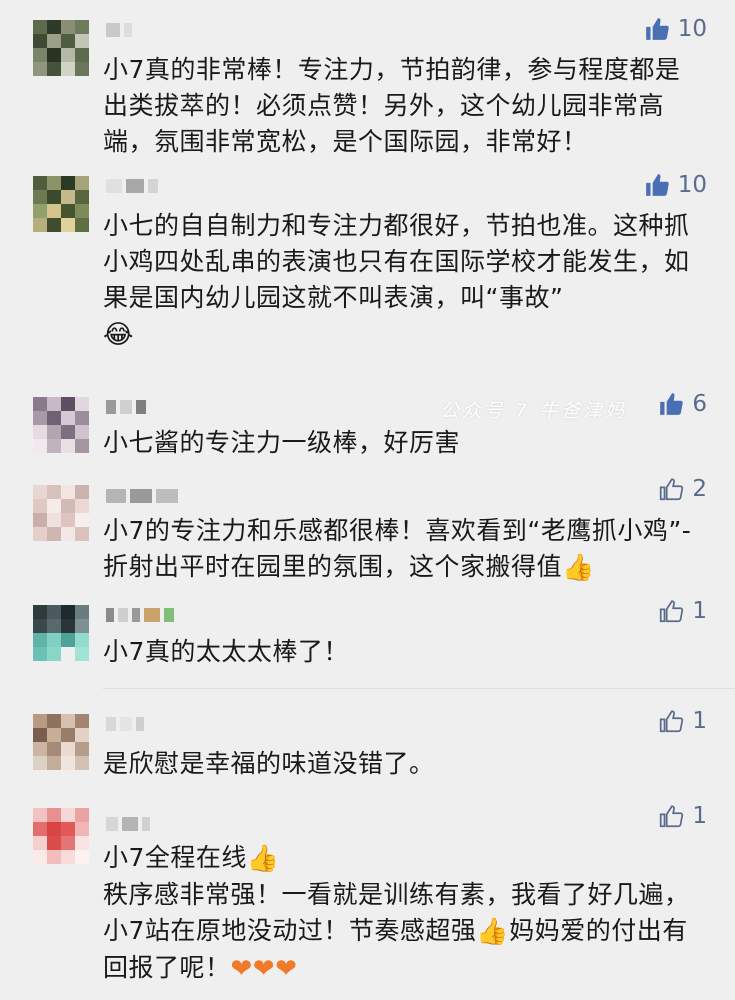  What do you see at coordinates (699, 404) in the screenshot?
I see `like-count: 6` at bounding box center [699, 404].